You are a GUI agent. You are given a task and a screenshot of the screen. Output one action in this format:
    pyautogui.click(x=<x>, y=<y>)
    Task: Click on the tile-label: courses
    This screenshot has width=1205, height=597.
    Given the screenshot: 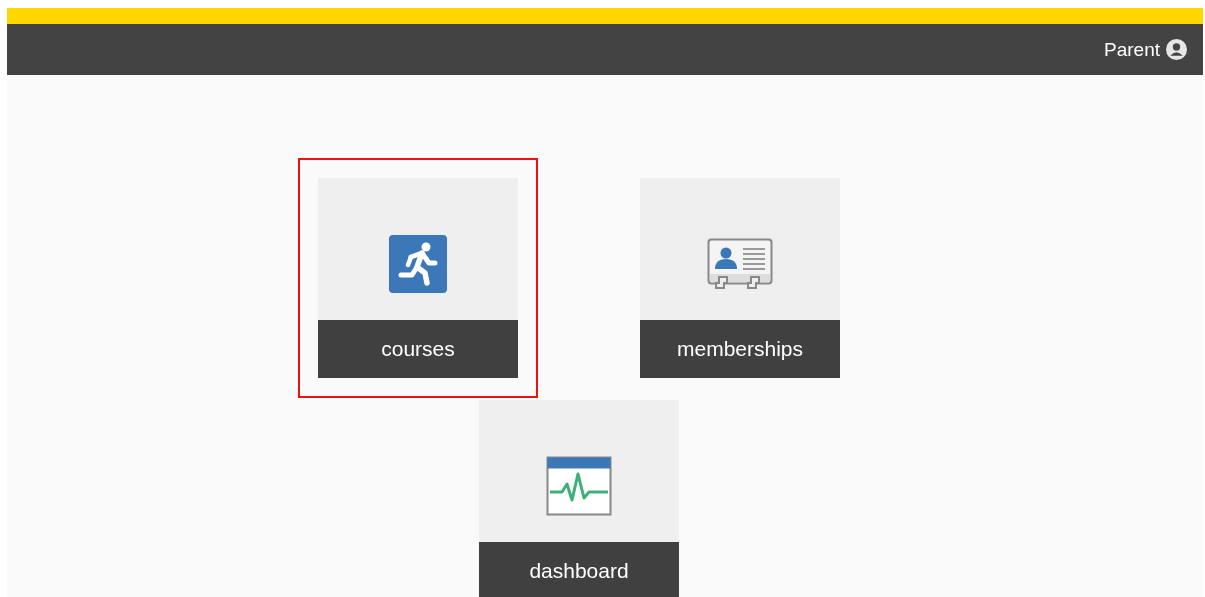 What is the action you would take?
    pyautogui.click(x=418, y=349)
    